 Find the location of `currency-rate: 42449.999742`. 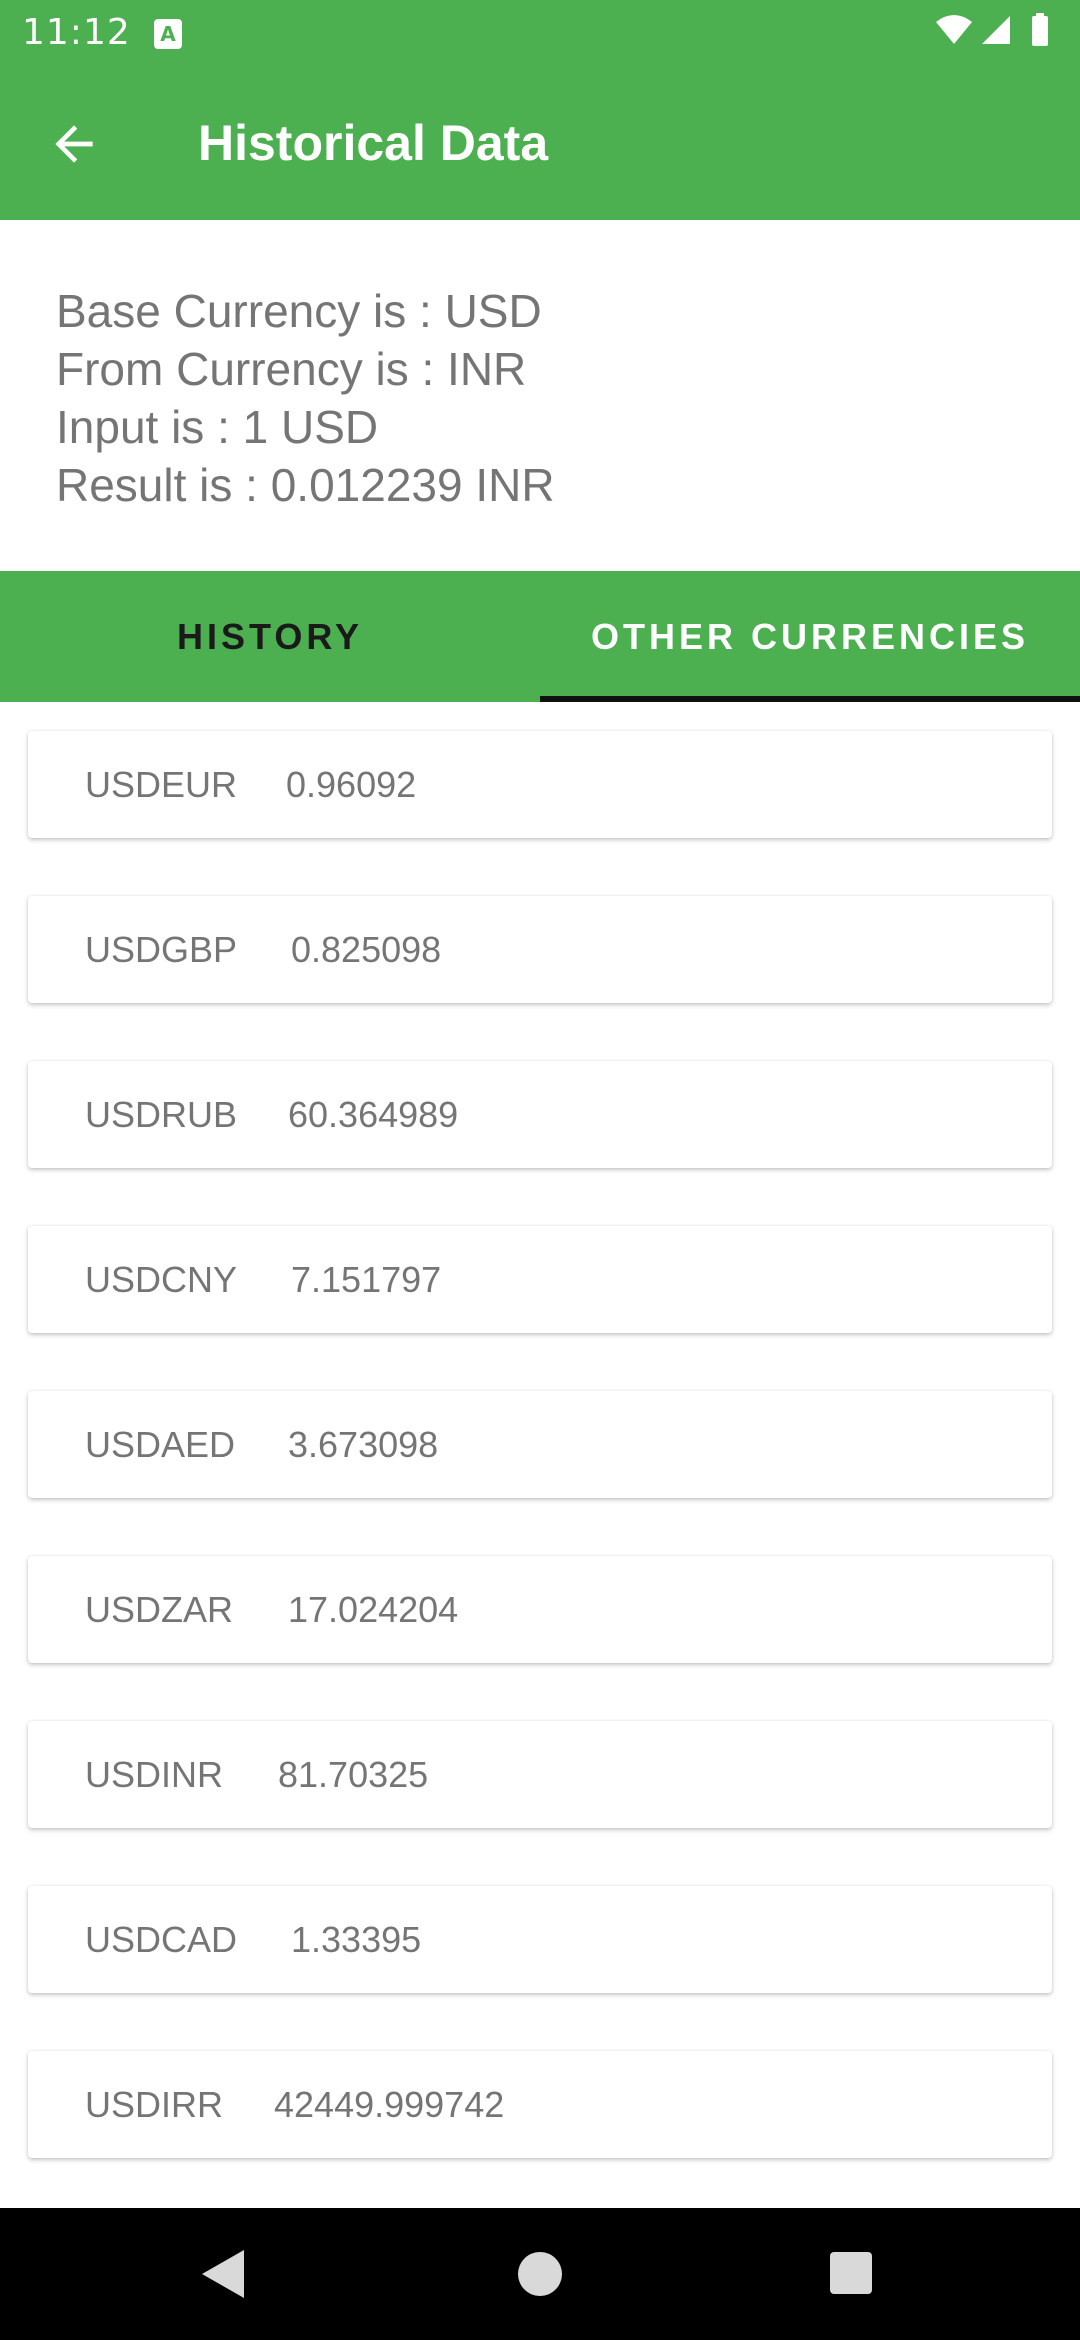

currency-rate: 42449.999742 is located at coordinates (389, 2104).